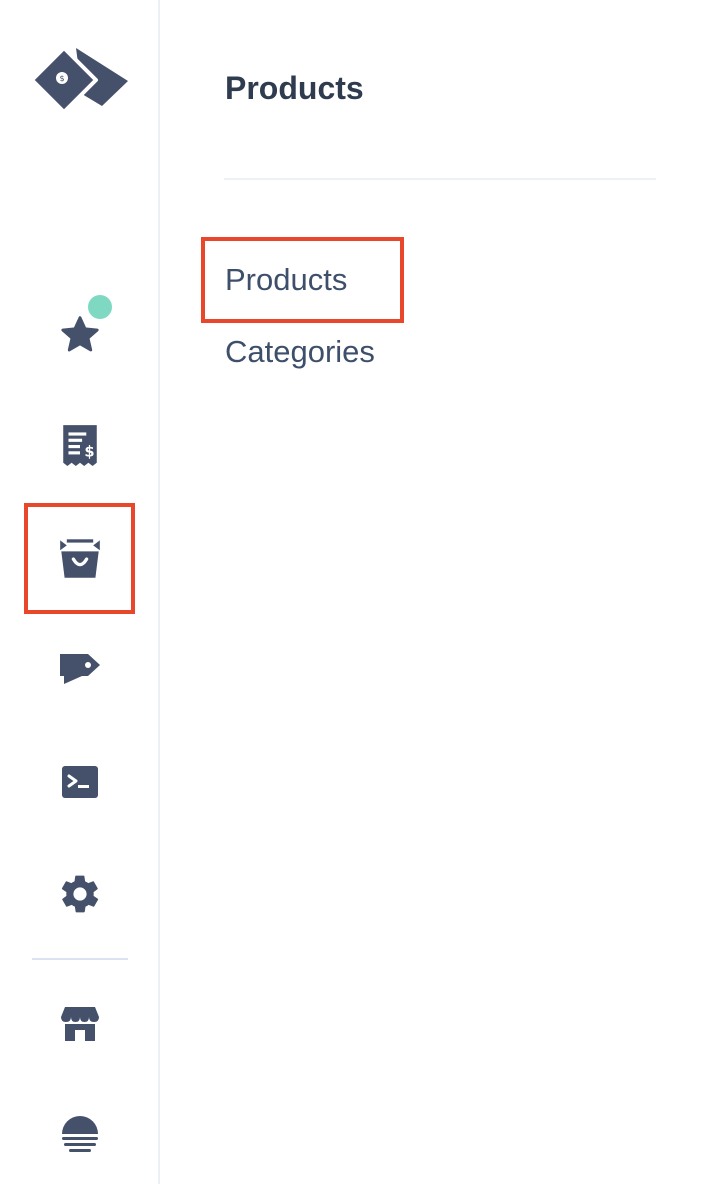 This screenshot has height=1184, width=714. Describe the element at coordinates (286, 280) in the screenshot. I see `subnav-item-products: Products` at that location.